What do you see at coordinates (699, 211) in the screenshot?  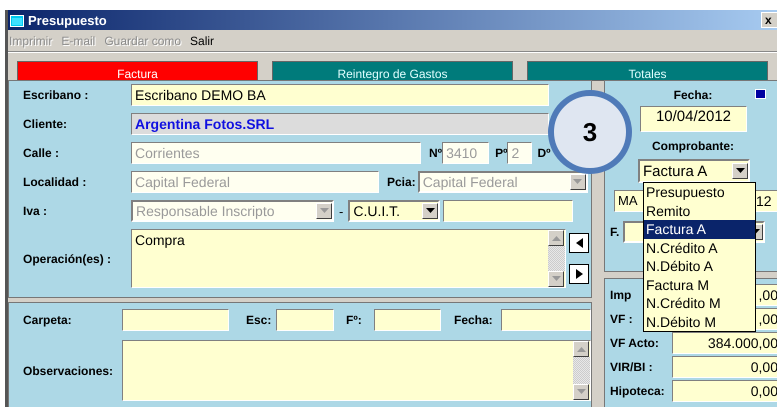 I see `dropdown-option: Remito` at bounding box center [699, 211].